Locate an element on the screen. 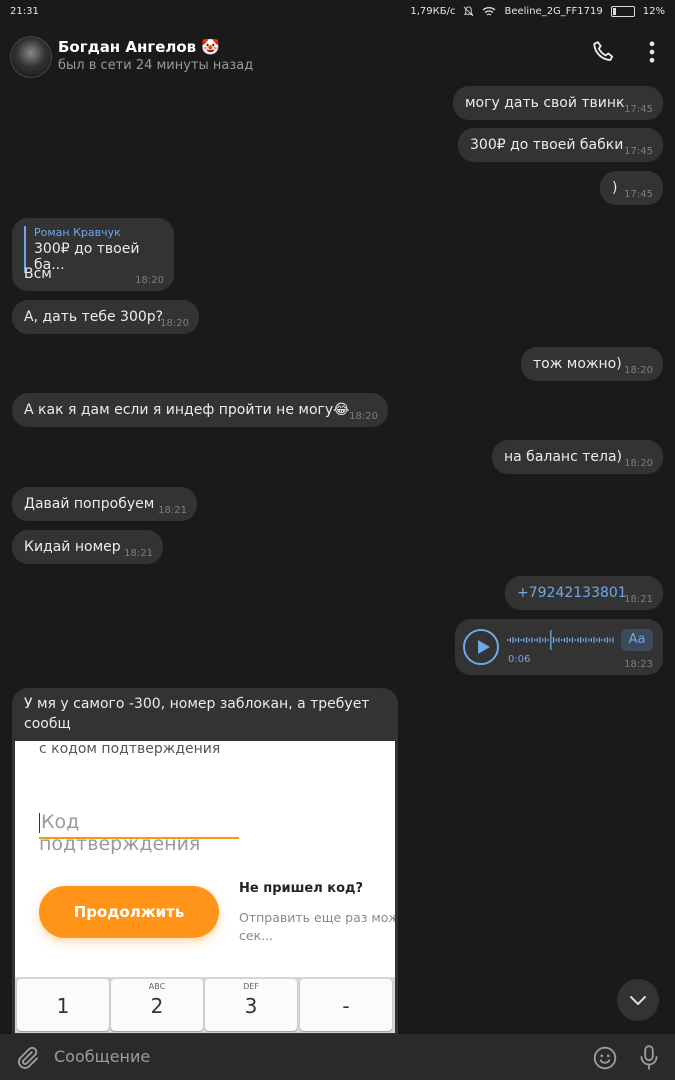 This screenshot has height=1080, width=675. message-text-line2: сообщ is located at coordinates (47, 724).